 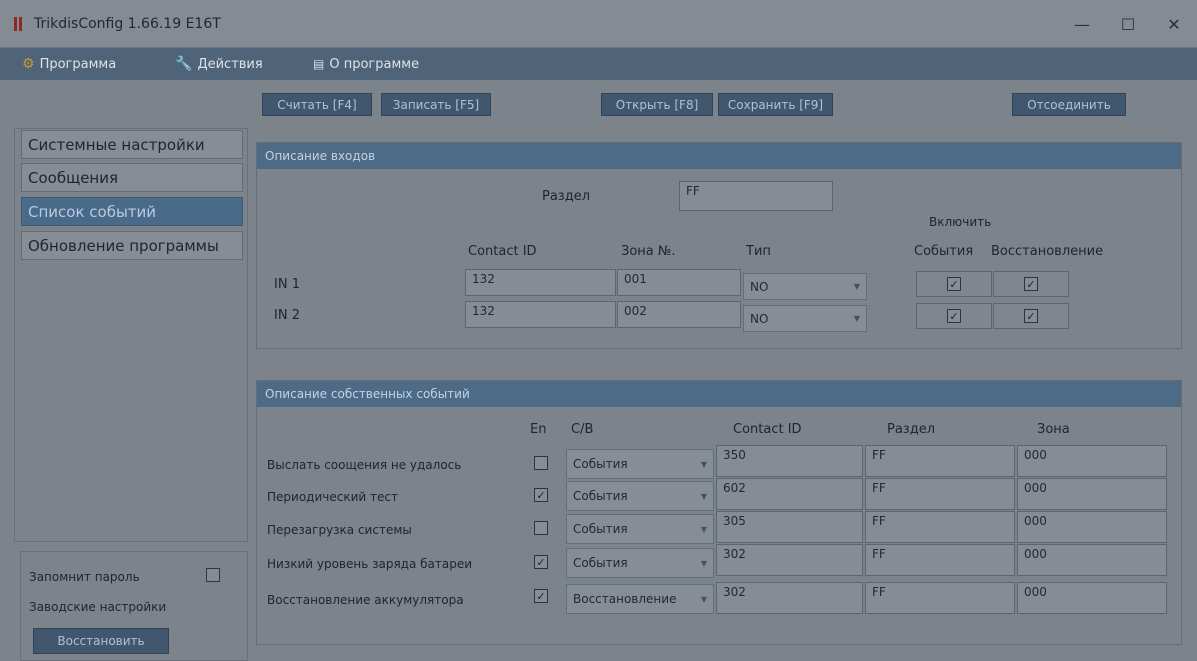 What do you see at coordinates (132, 144) in the screenshot?
I see `sidebar-item-system-settings: Системные настройки` at bounding box center [132, 144].